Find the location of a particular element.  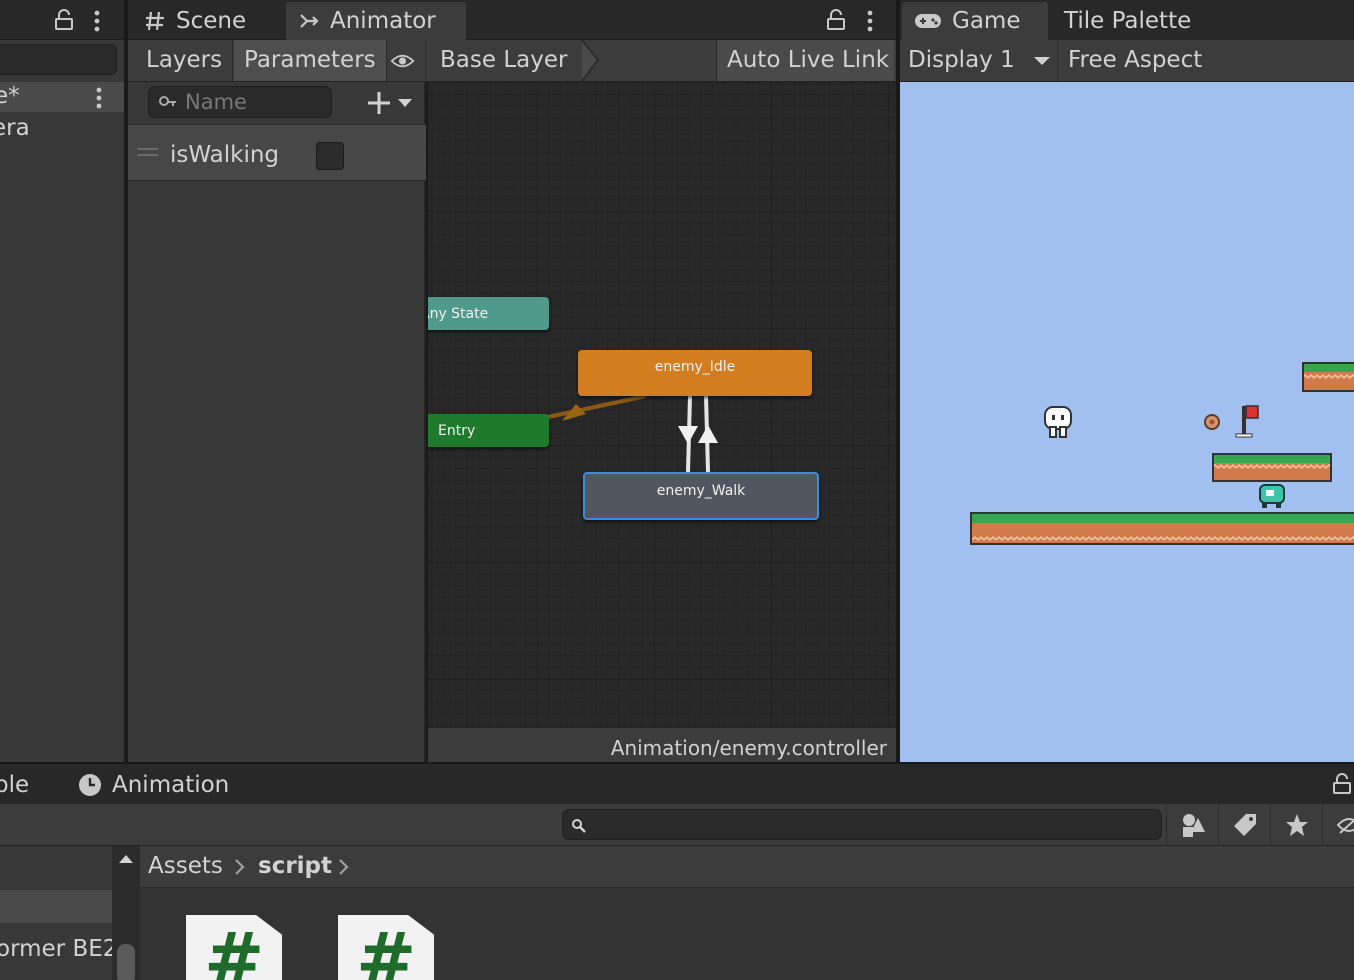

enemy-walk-node: enemy_Walk is located at coordinates (701, 496).